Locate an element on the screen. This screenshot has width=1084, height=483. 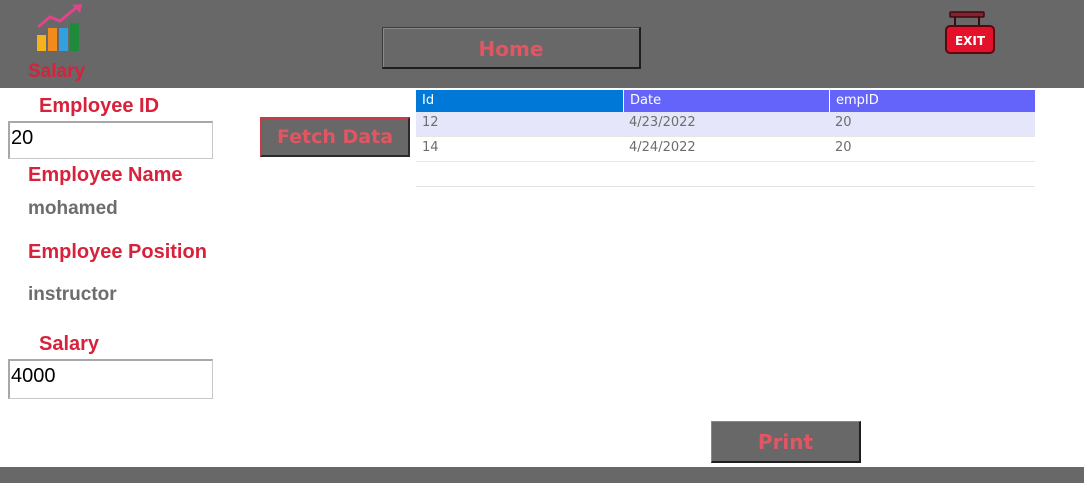
column-header-date: Date is located at coordinates (726, 101).